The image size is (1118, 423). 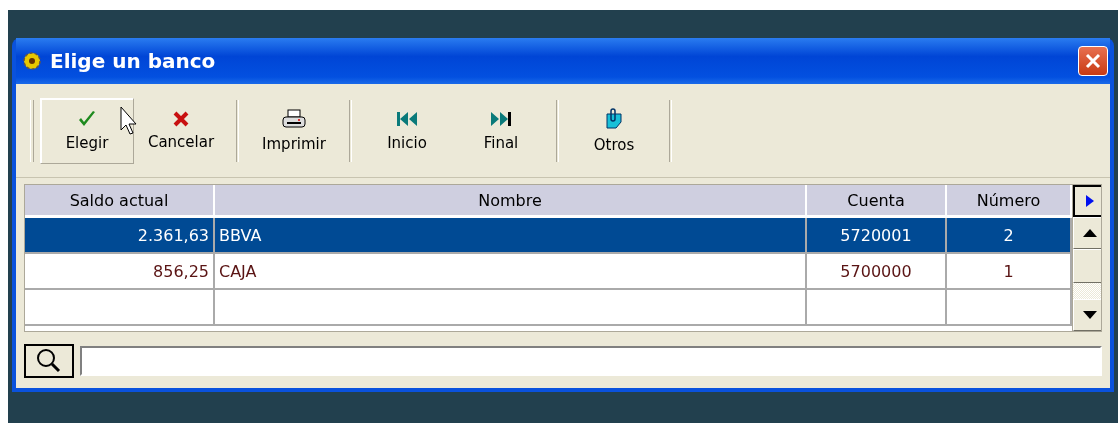 I want to click on triangle-right-icon, so click(x=1090, y=201).